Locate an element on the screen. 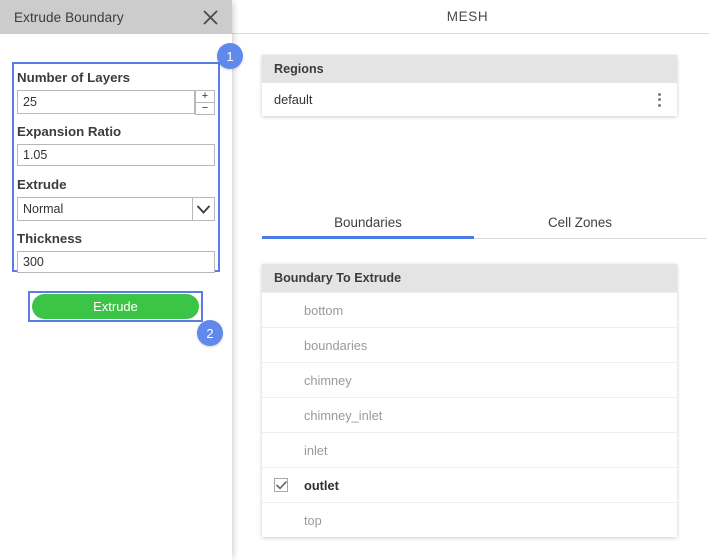  boundary-name: top is located at coordinates (313, 520).